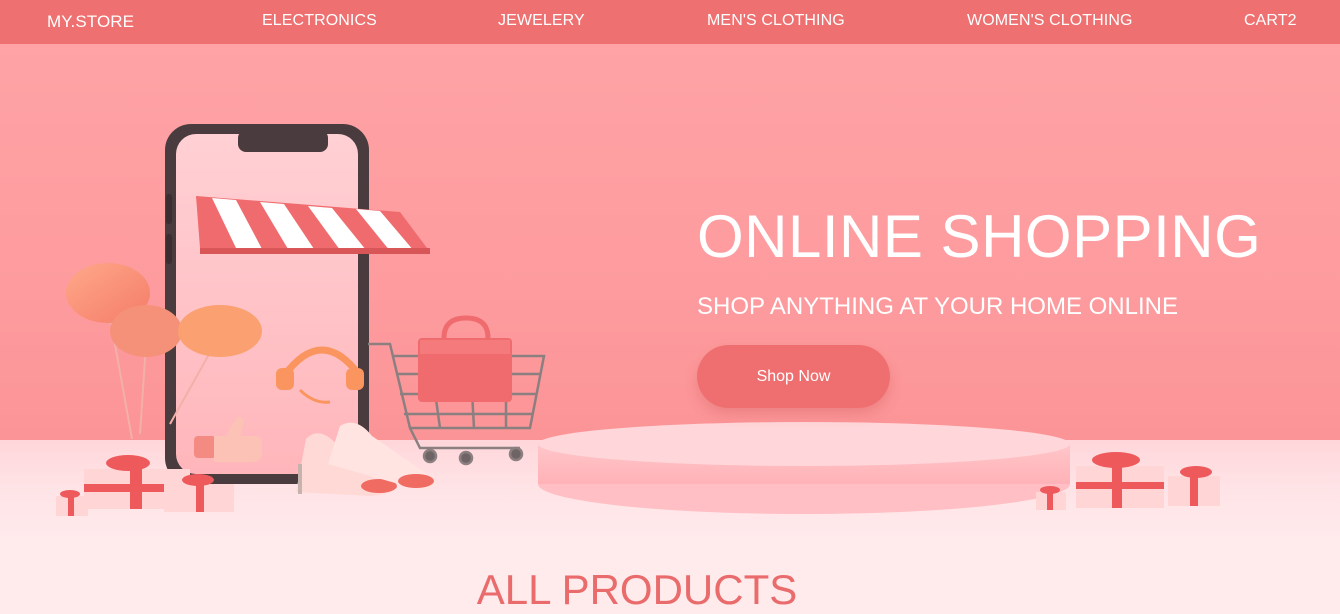  Describe the element at coordinates (1050, 21) in the screenshot. I see `nav-link-womens-clothing: WOMEN'S CLOTHING` at that location.